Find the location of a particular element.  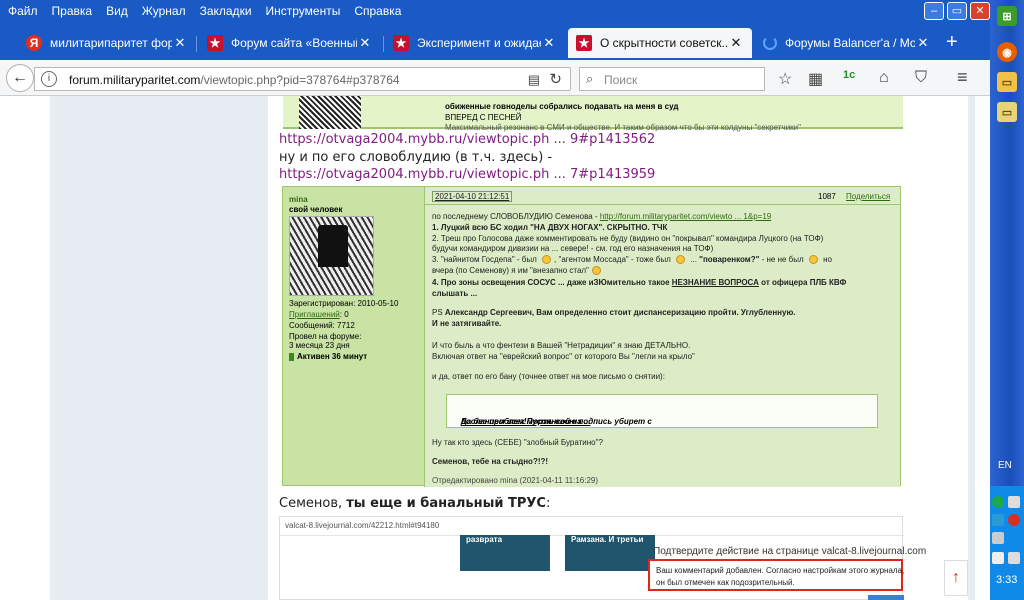

post-timestamp: 2021-04-10 21:12:51 is located at coordinates (472, 196).